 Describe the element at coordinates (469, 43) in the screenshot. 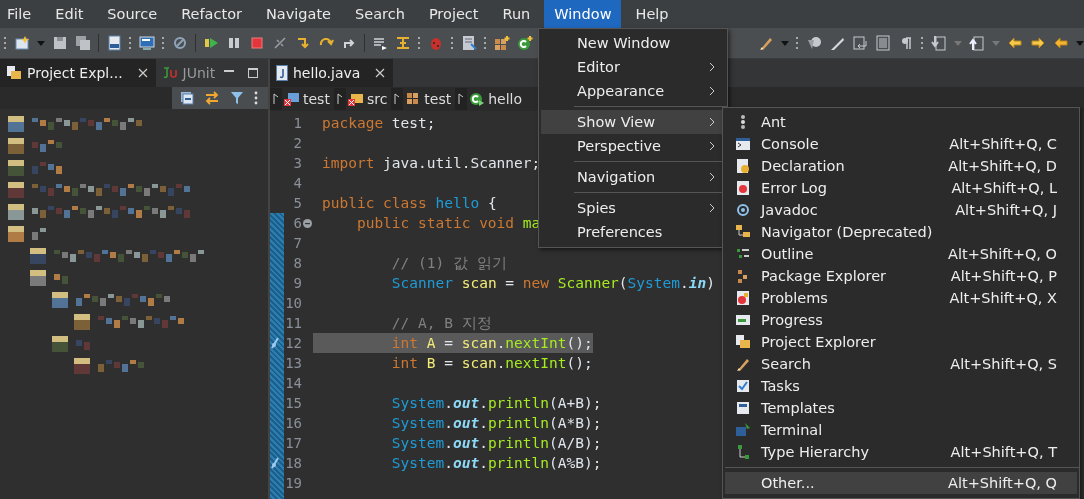

I see `server-icon` at that location.